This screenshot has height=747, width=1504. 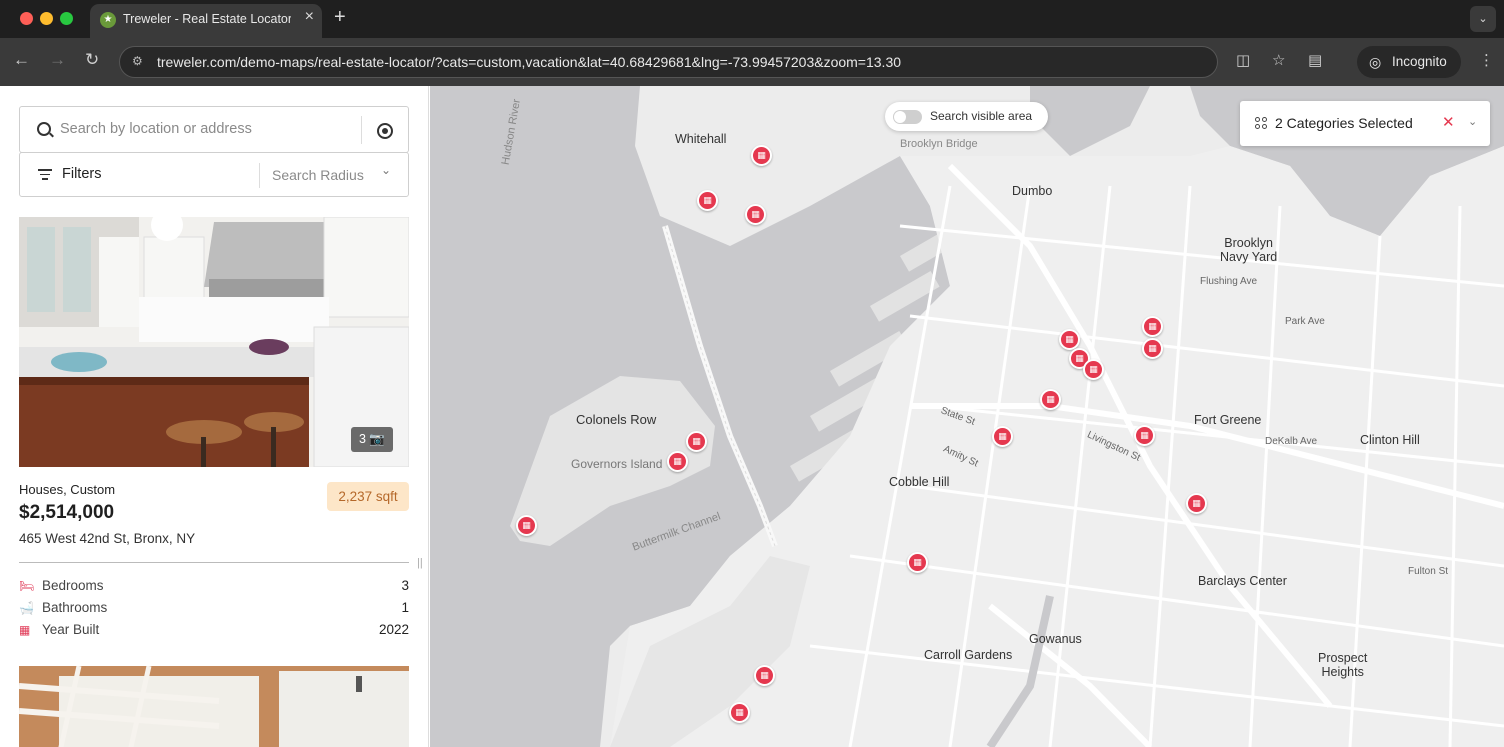 What do you see at coordinates (616, 419) in the screenshot?
I see `map-label-colonels-row: Colonels Row` at bounding box center [616, 419].